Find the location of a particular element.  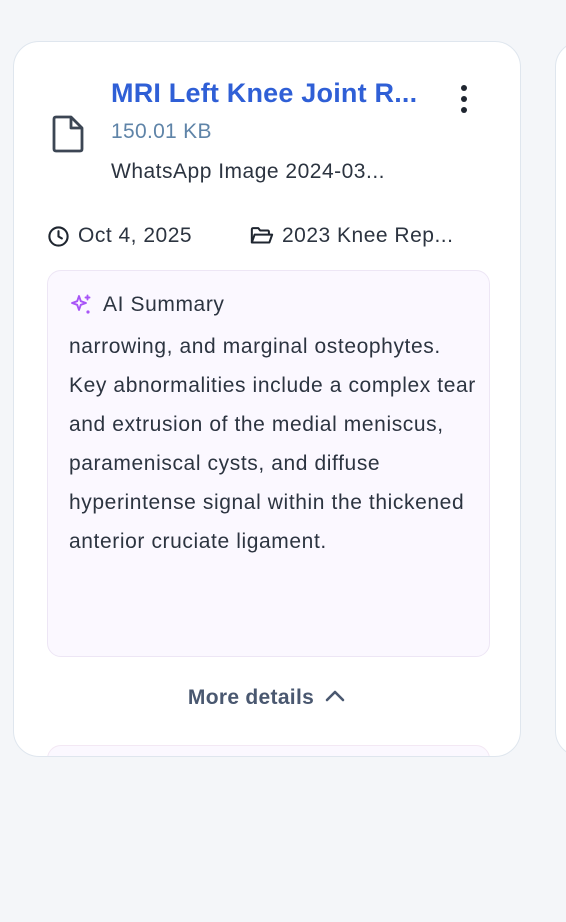

folder-open-icon is located at coordinates (262, 235).